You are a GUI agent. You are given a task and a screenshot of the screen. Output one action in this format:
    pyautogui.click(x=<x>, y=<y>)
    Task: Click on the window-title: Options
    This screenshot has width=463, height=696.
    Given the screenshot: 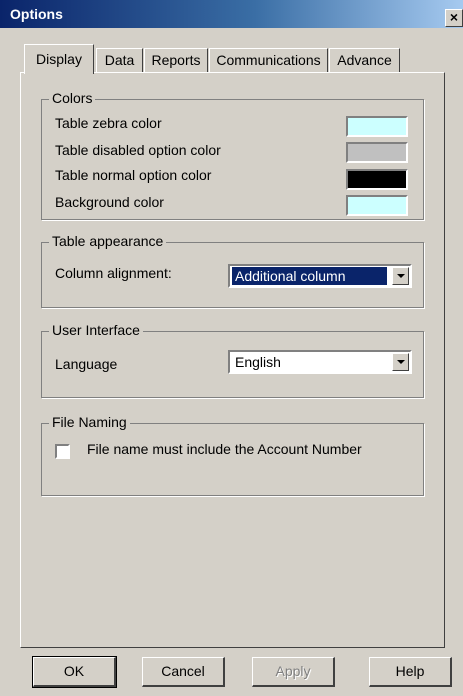 What is the action you would take?
    pyautogui.click(x=36, y=14)
    